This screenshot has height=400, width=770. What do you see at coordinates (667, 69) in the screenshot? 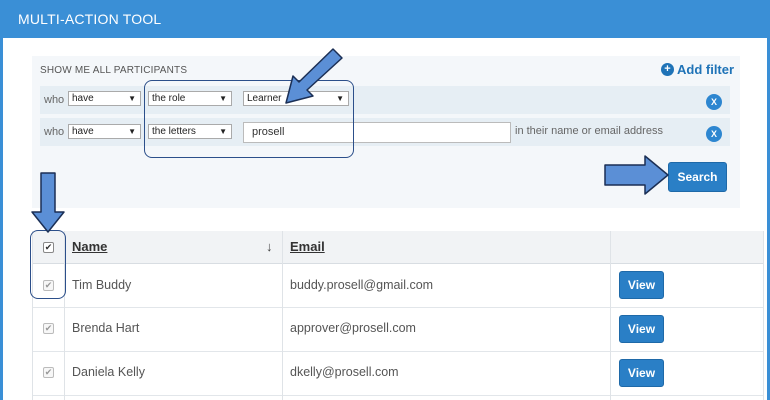
I see `plus-icon: +` at bounding box center [667, 69].